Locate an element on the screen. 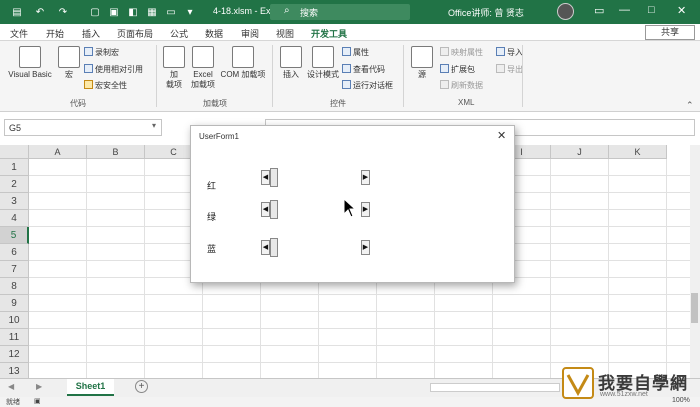 The height and width of the screenshot is (407, 700). watermark-logo is located at coordinates (578, 383).